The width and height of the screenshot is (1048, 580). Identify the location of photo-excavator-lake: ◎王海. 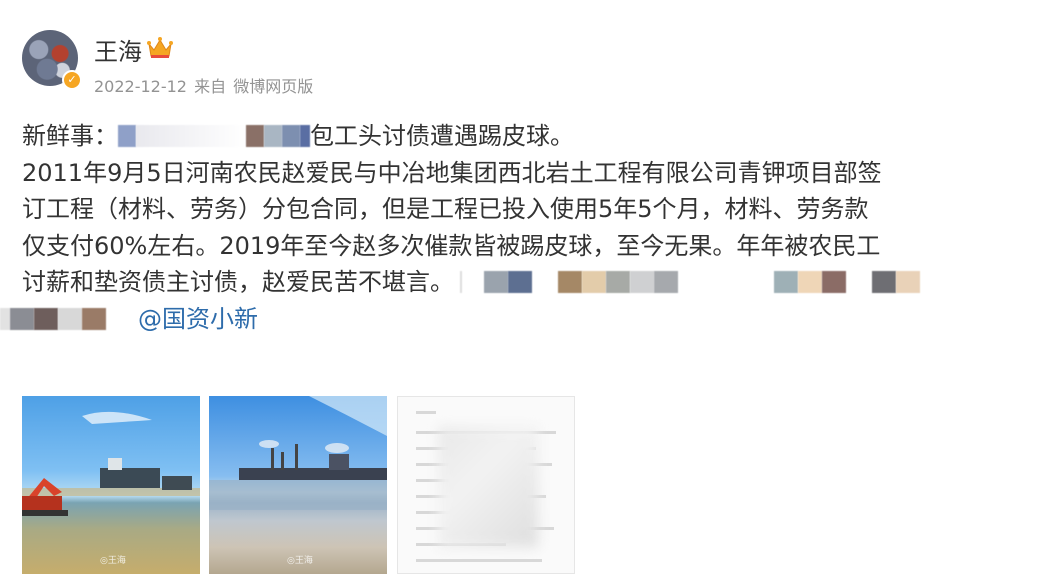
(111, 485).